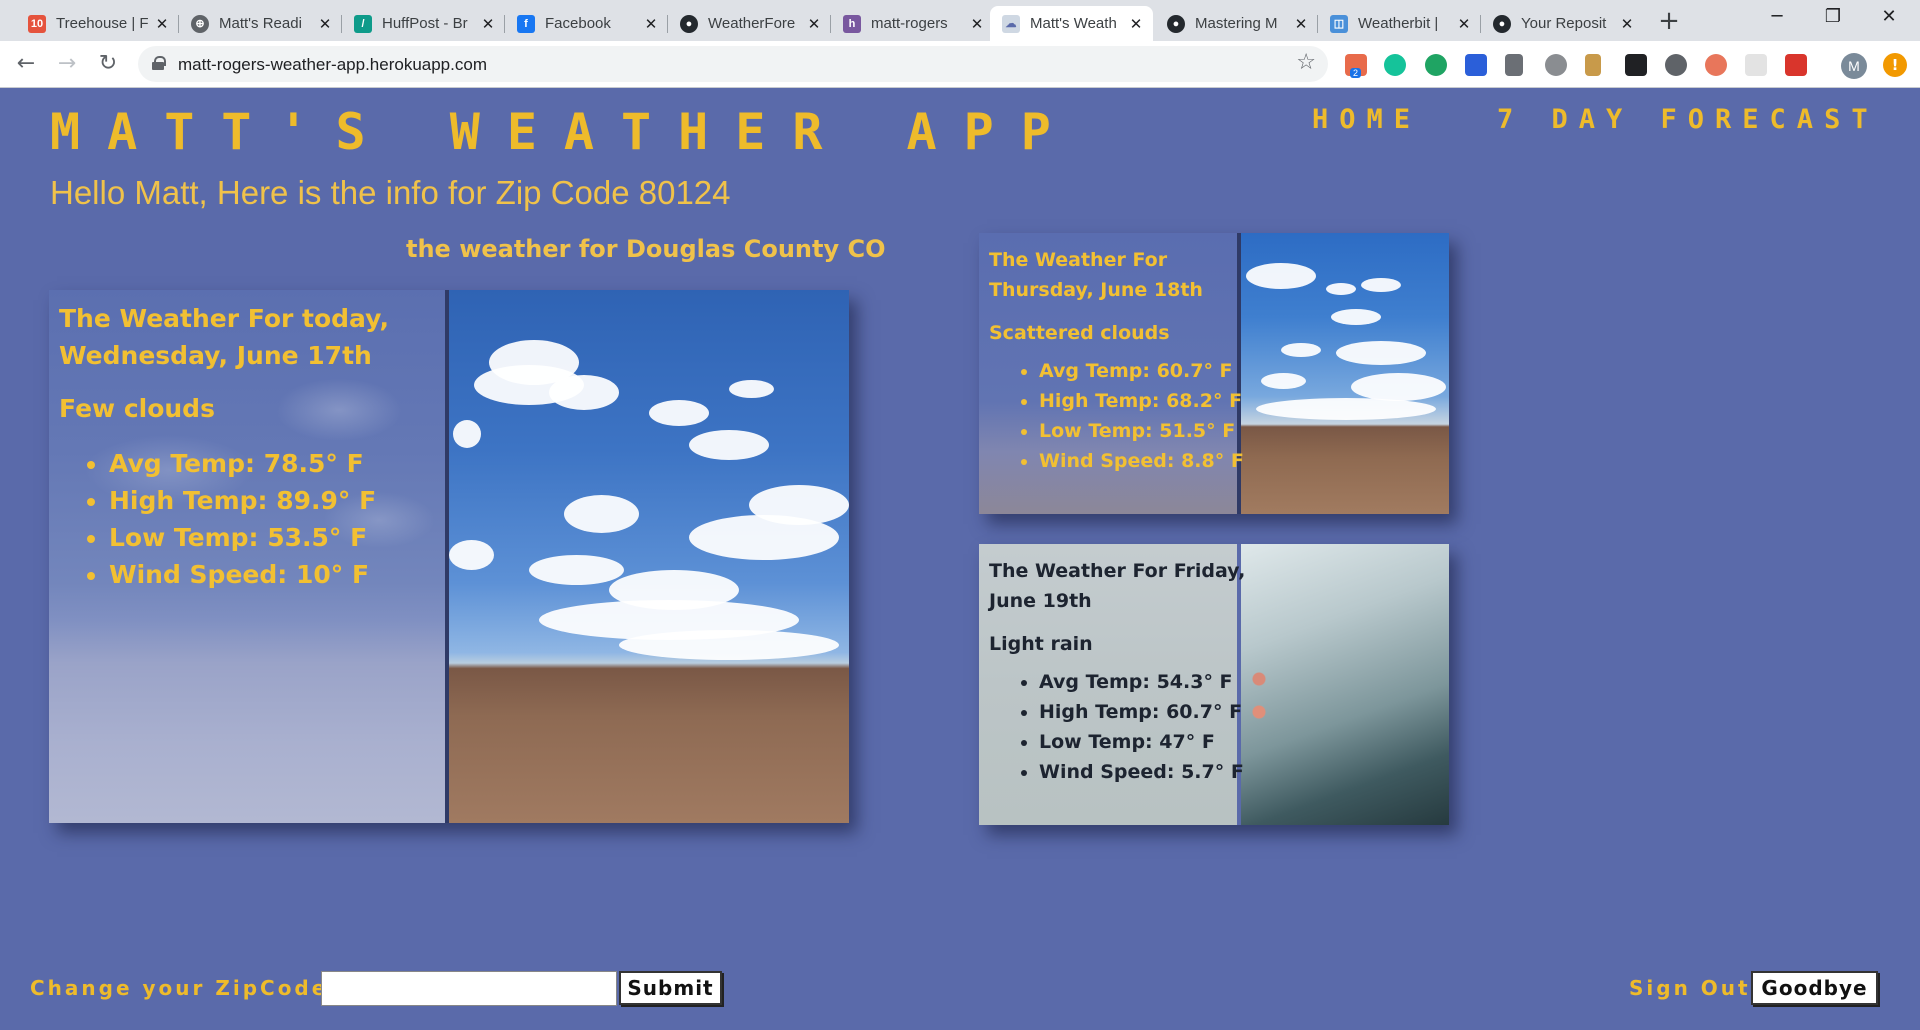 The image size is (1920, 1030). I want to click on thursday-title: The Weather For Thursday, June 18th, so click(1116, 275).